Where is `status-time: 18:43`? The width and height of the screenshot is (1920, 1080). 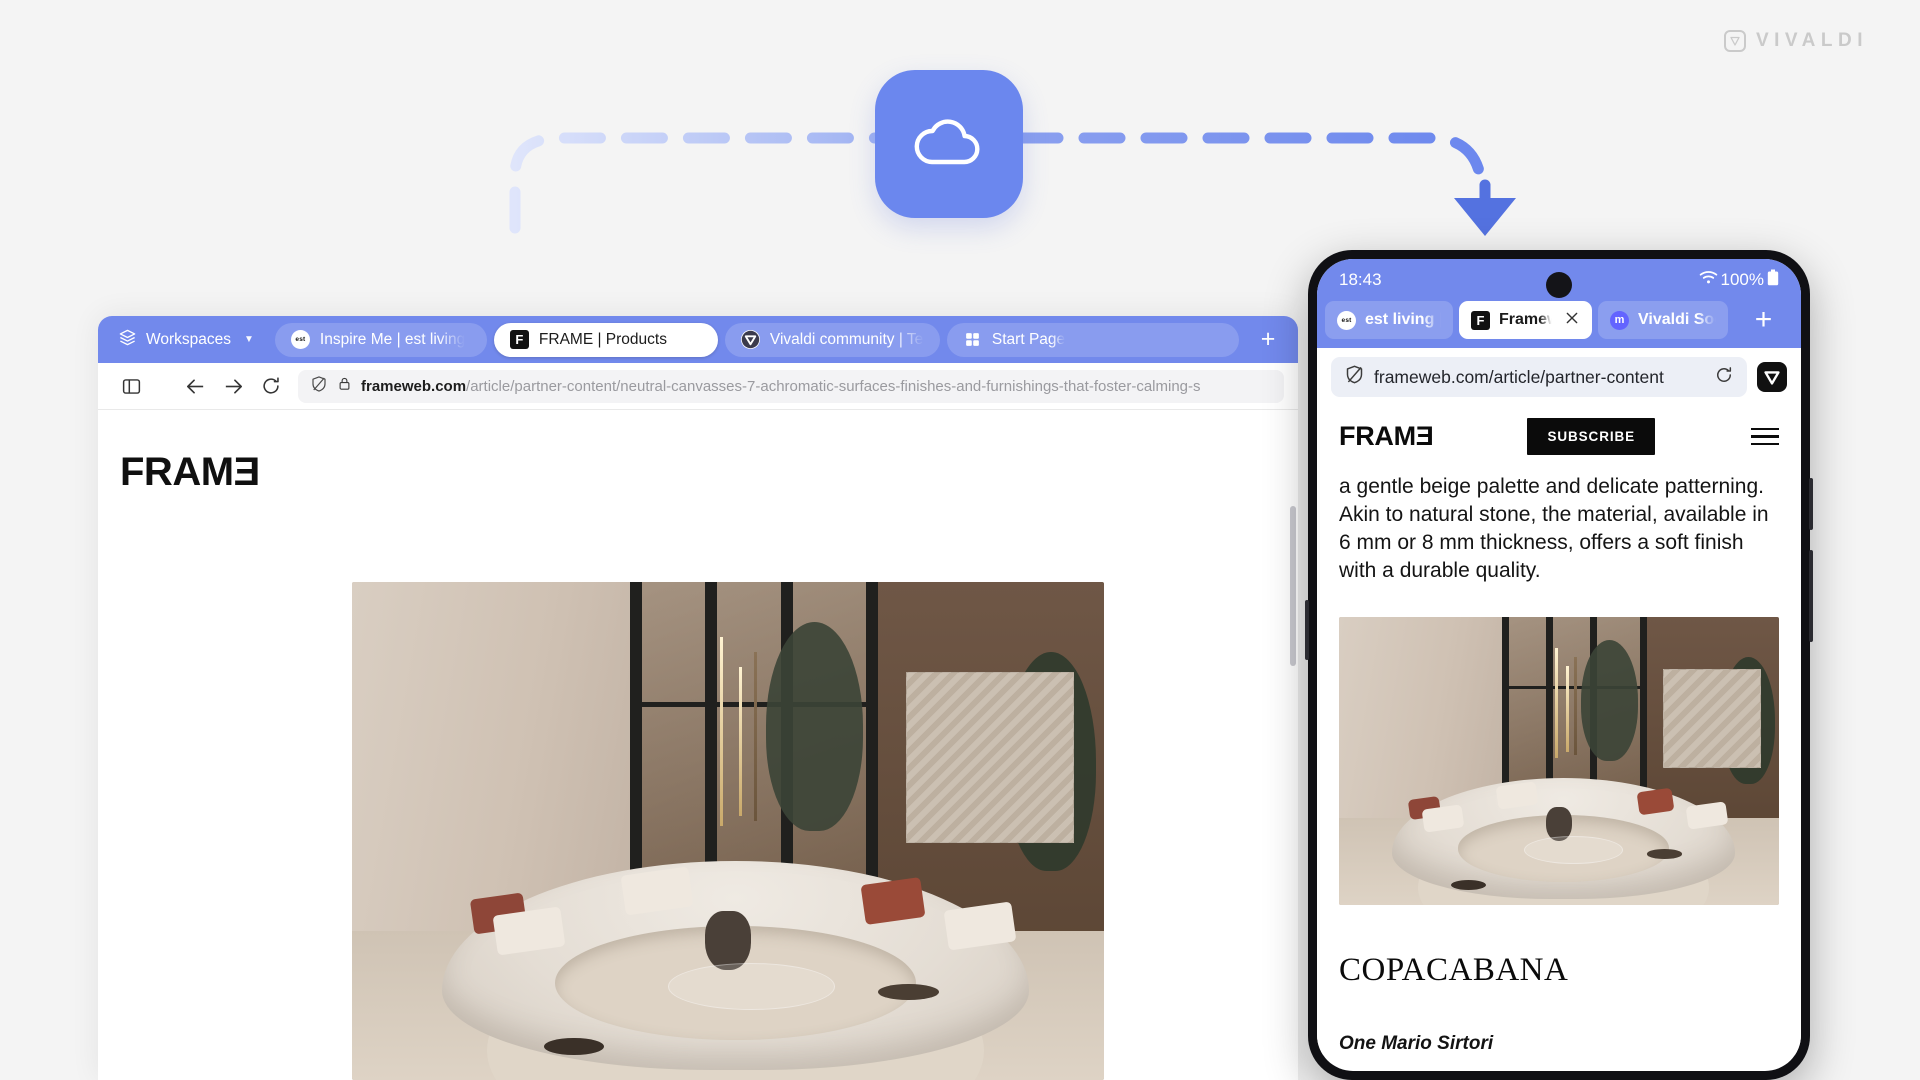
status-time: 18:43 is located at coordinates (1360, 279).